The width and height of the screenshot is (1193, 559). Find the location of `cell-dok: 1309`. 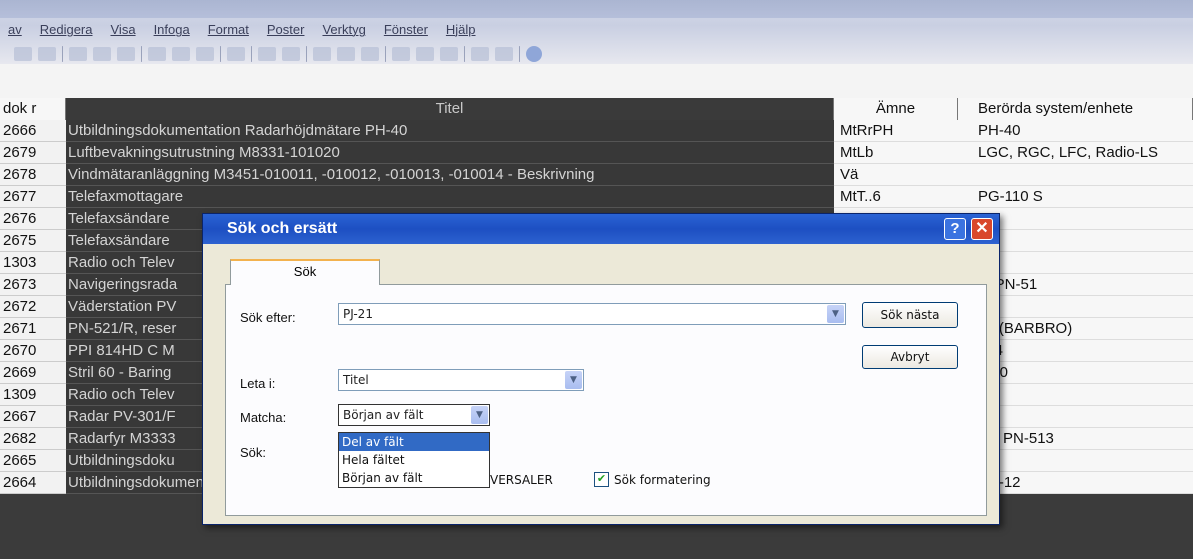

cell-dok: 1309 is located at coordinates (33, 395).